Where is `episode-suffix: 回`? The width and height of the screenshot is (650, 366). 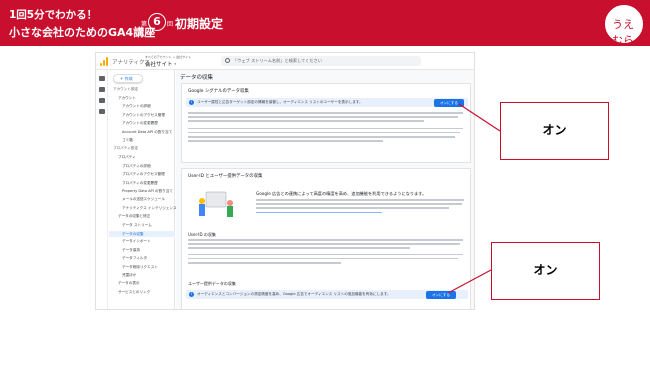 episode-suffix: 回 is located at coordinates (170, 24).